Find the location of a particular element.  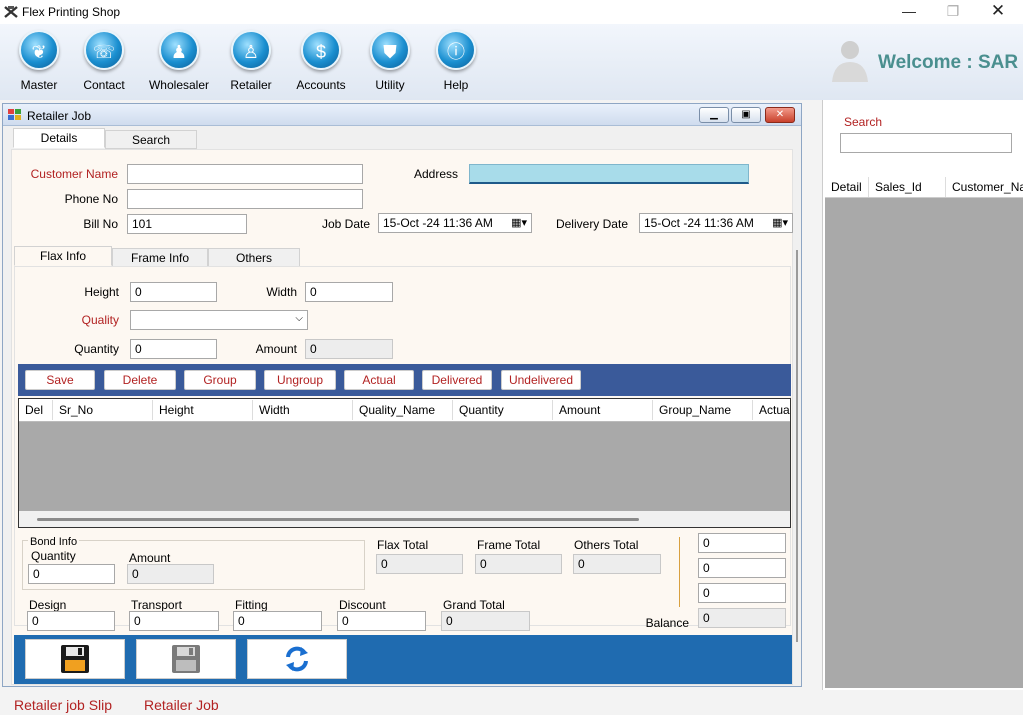

col-quality-name: Quality_Name is located at coordinates (403, 410).